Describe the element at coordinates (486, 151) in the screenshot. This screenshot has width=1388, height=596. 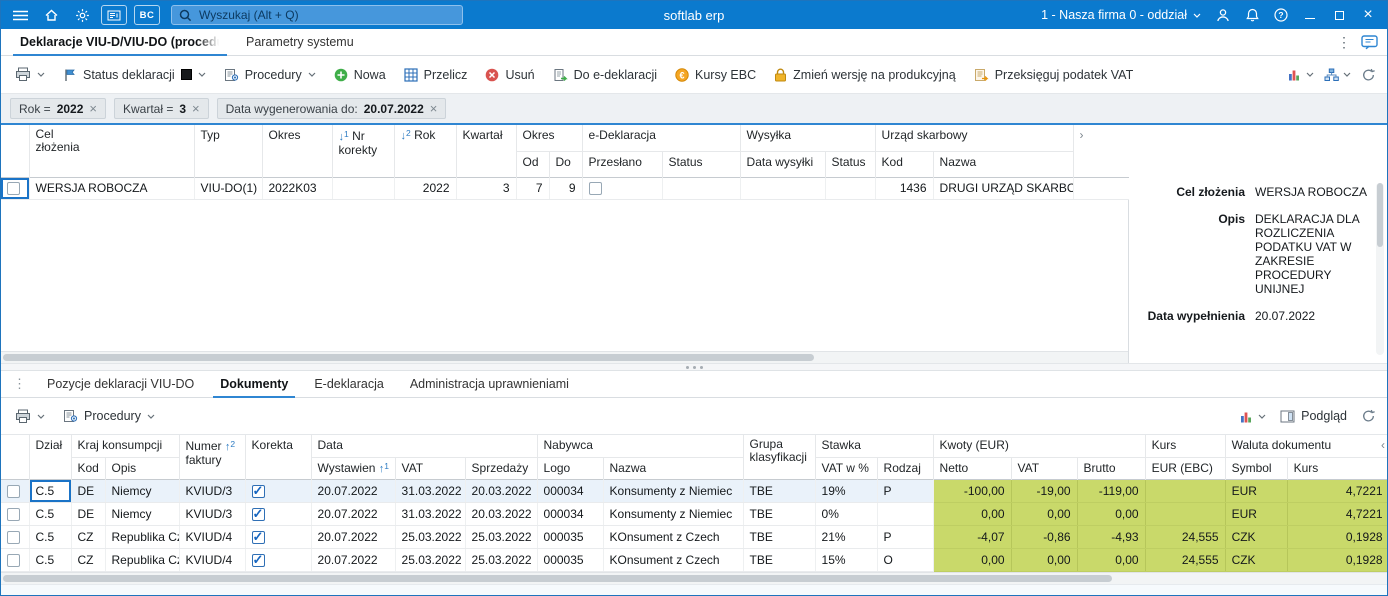
I see `col-kwartal: Kwartał` at that location.